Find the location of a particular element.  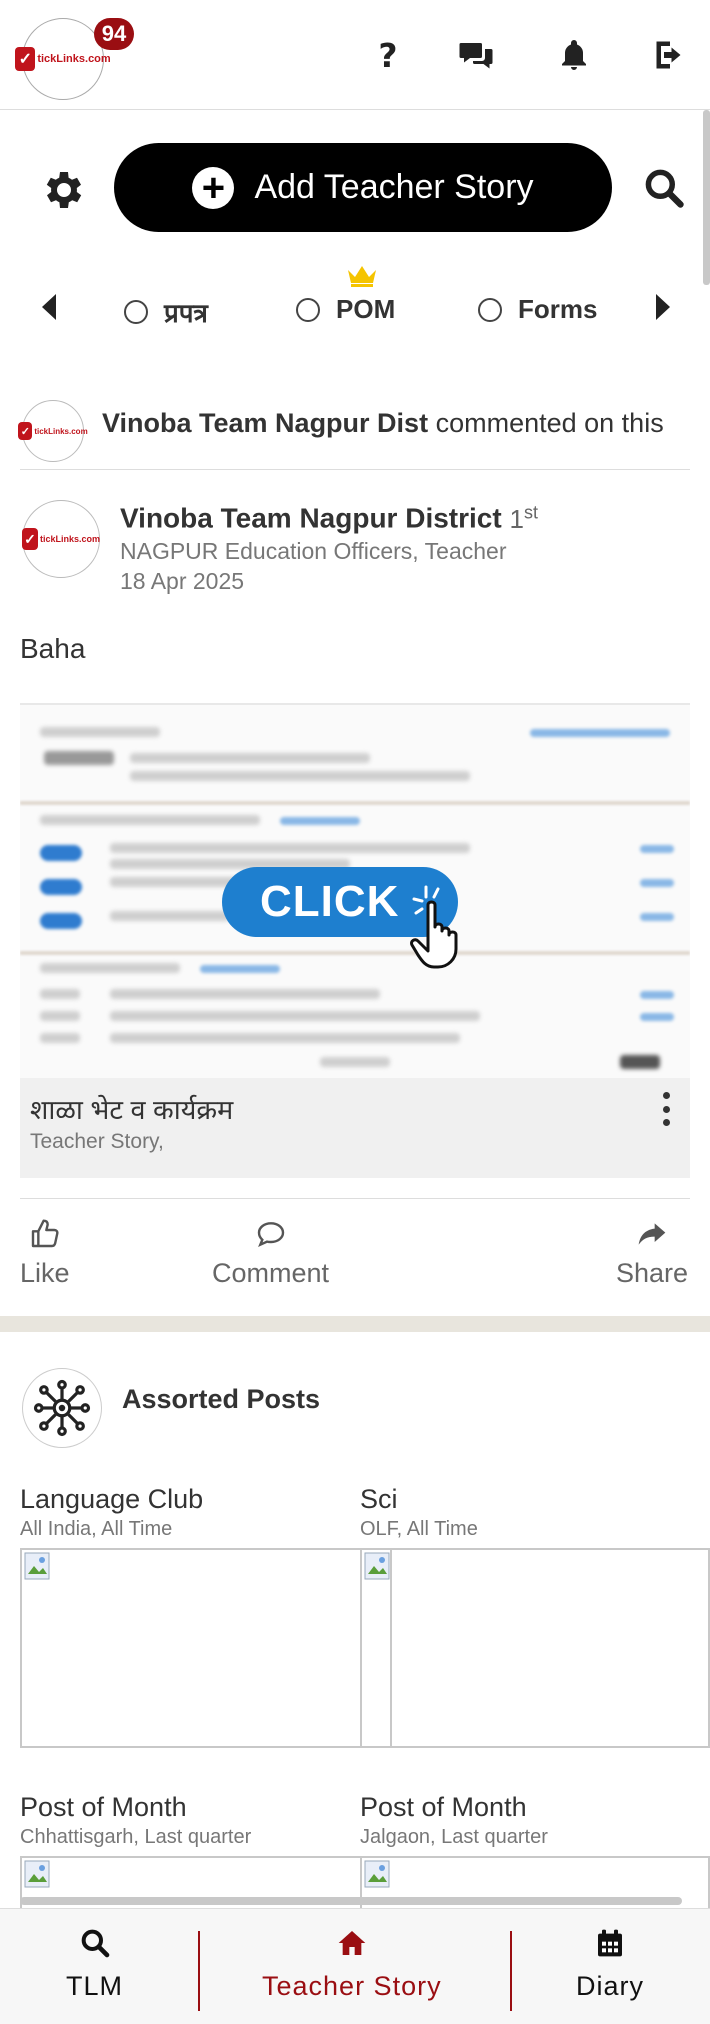

nav-diary: Diary is located at coordinates (610, 1964).